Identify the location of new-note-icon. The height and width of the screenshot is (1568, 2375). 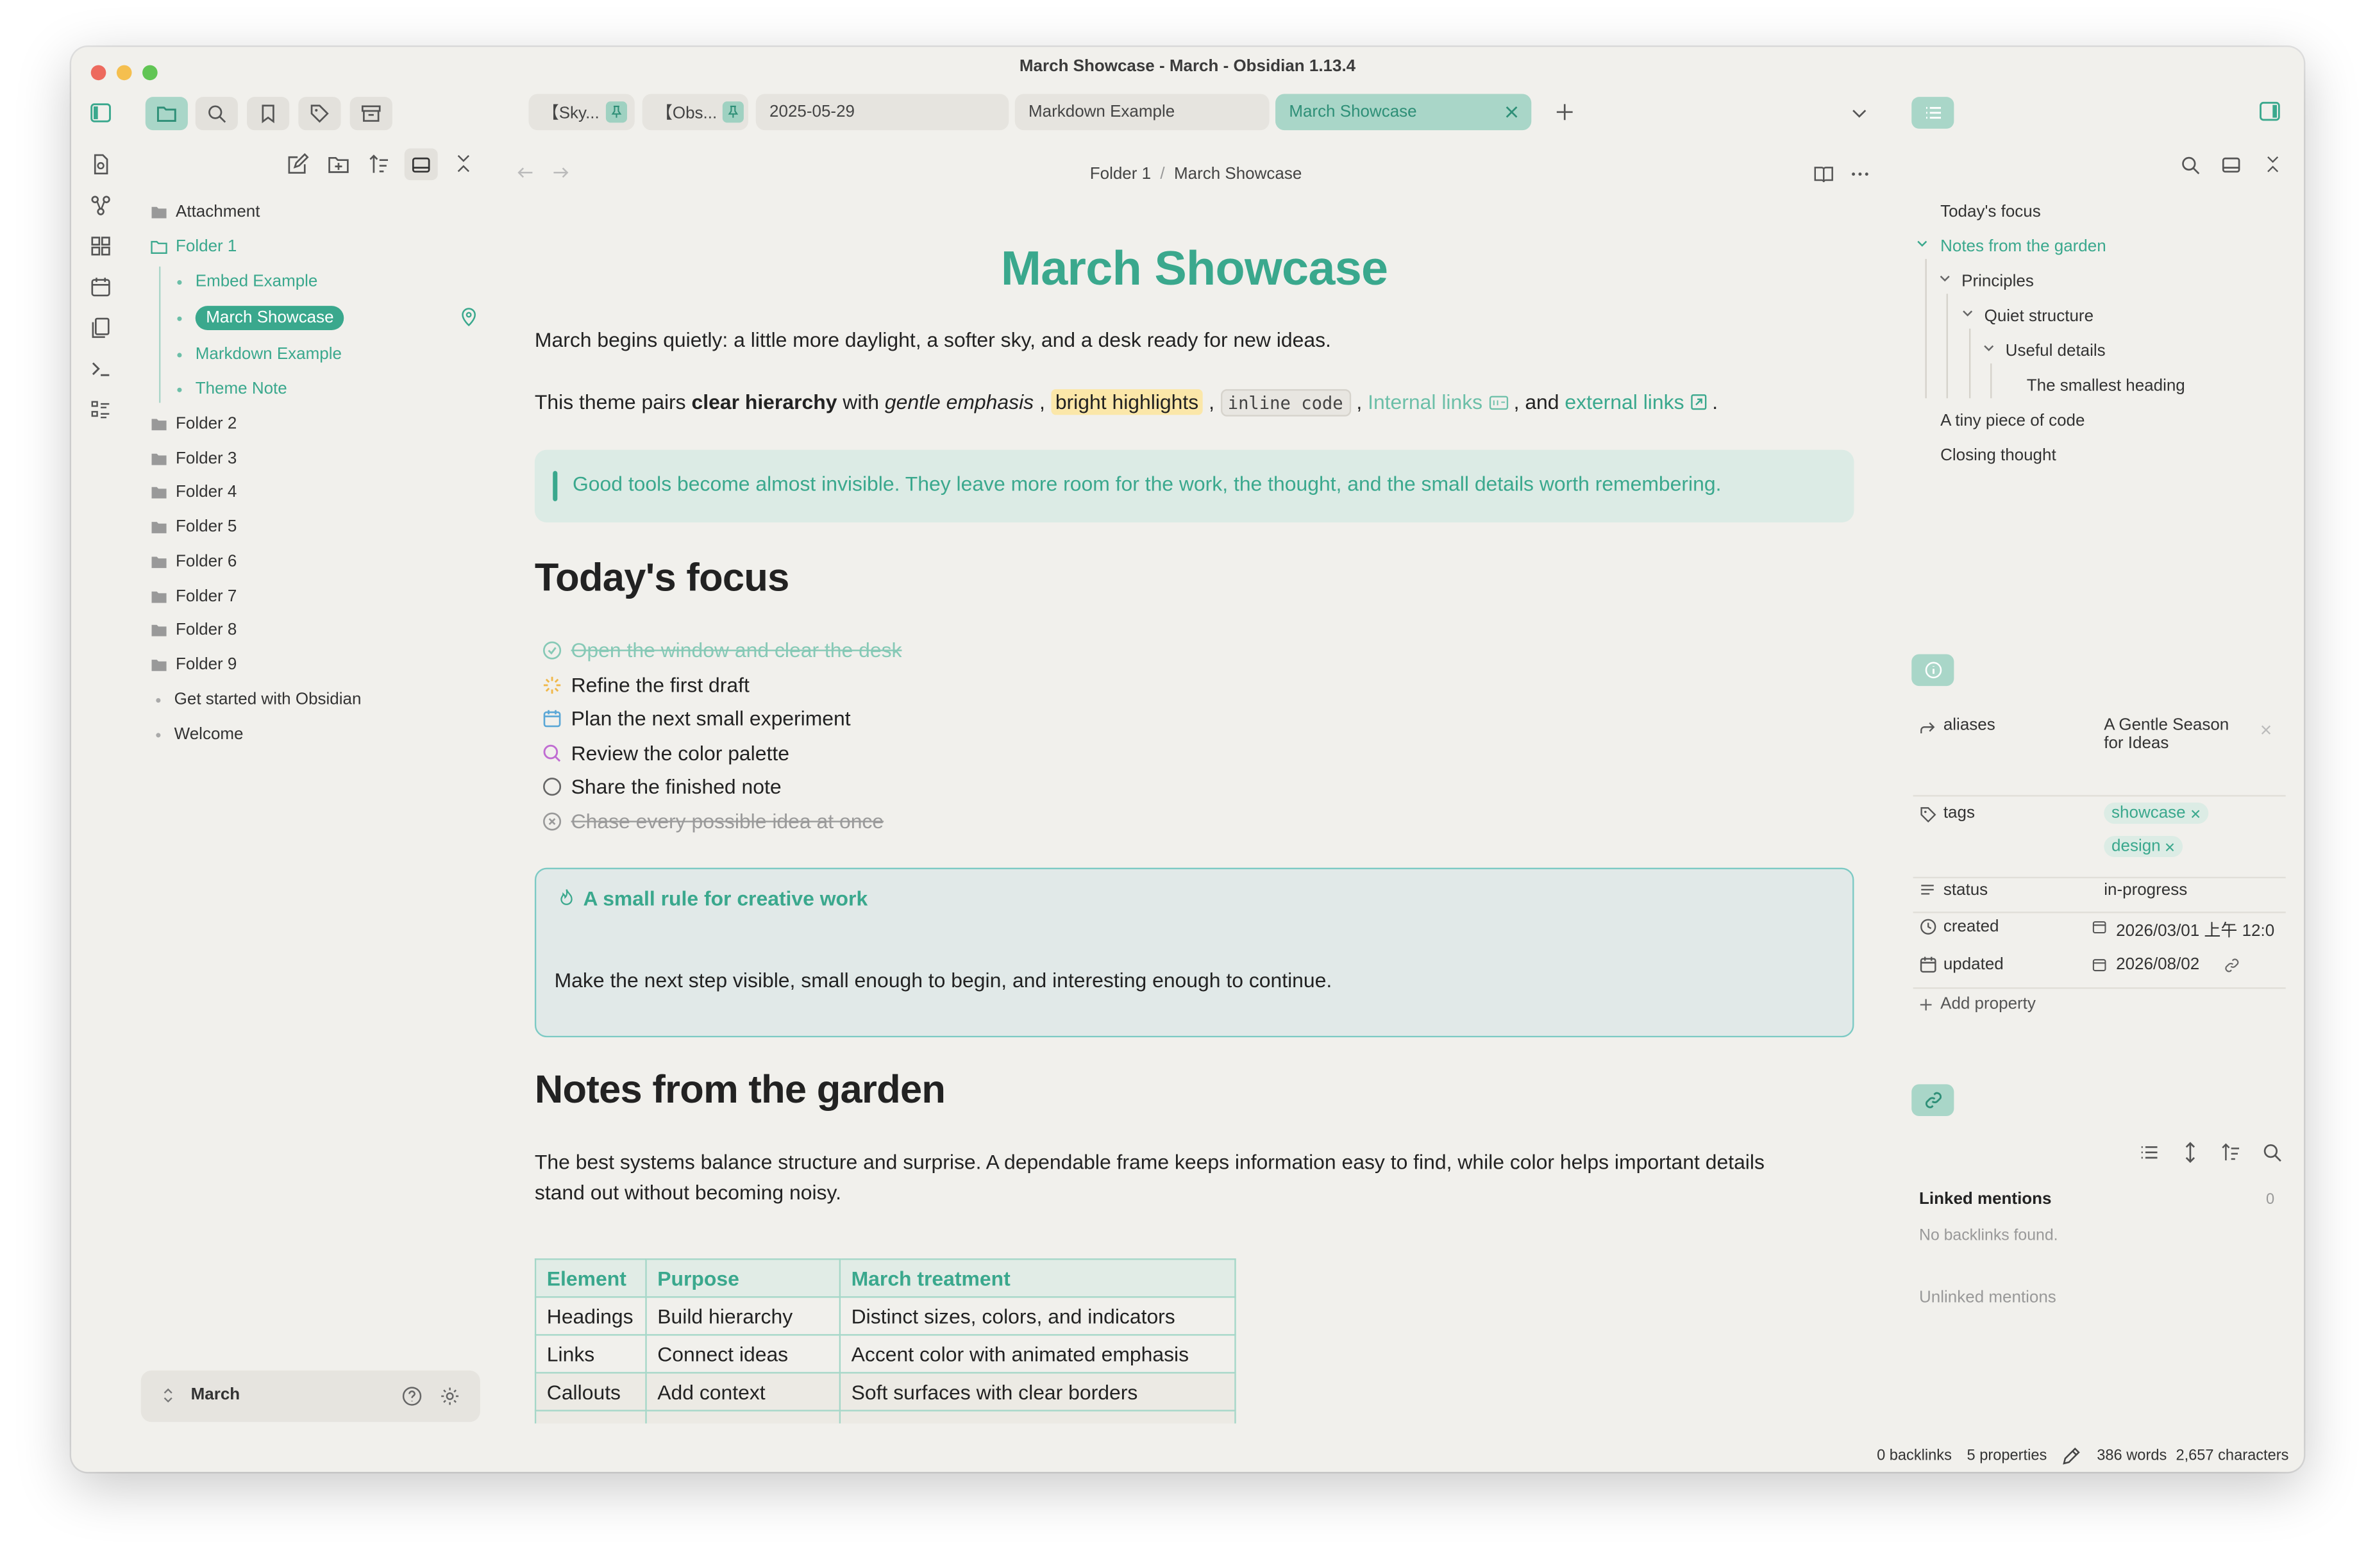
(298, 165).